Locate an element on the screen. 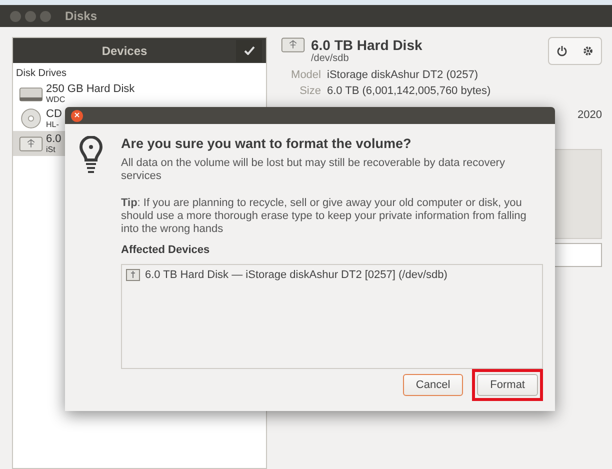 The height and width of the screenshot is (469, 612). section-title: Affected Devices is located at coordinates (166, 250).